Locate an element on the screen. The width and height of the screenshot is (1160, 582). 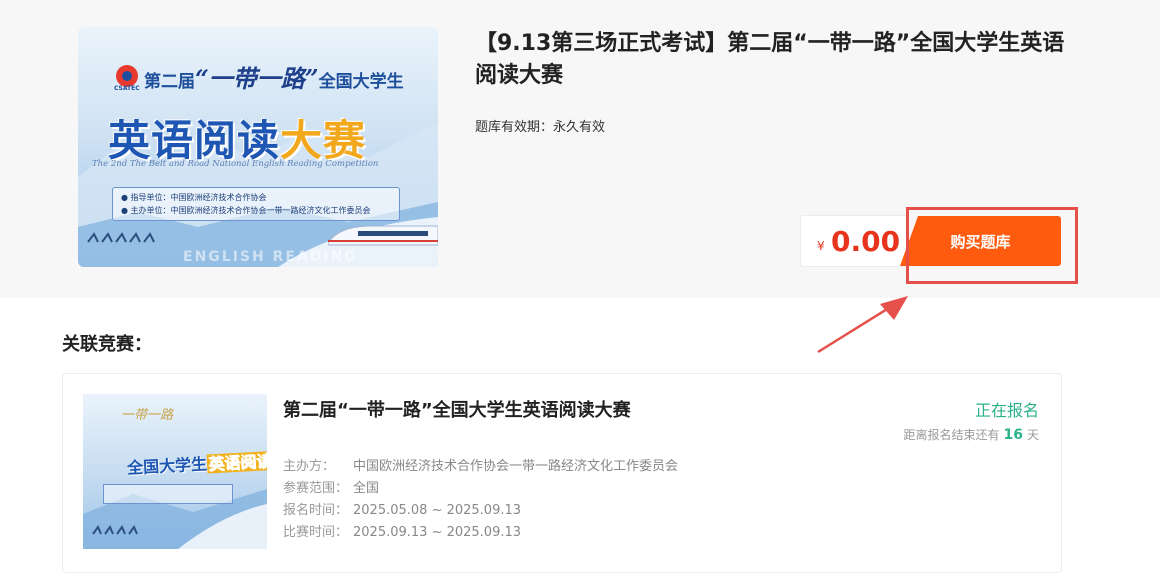
banner-line-1-script: “一带一路” is located at coordinates (257, 78).